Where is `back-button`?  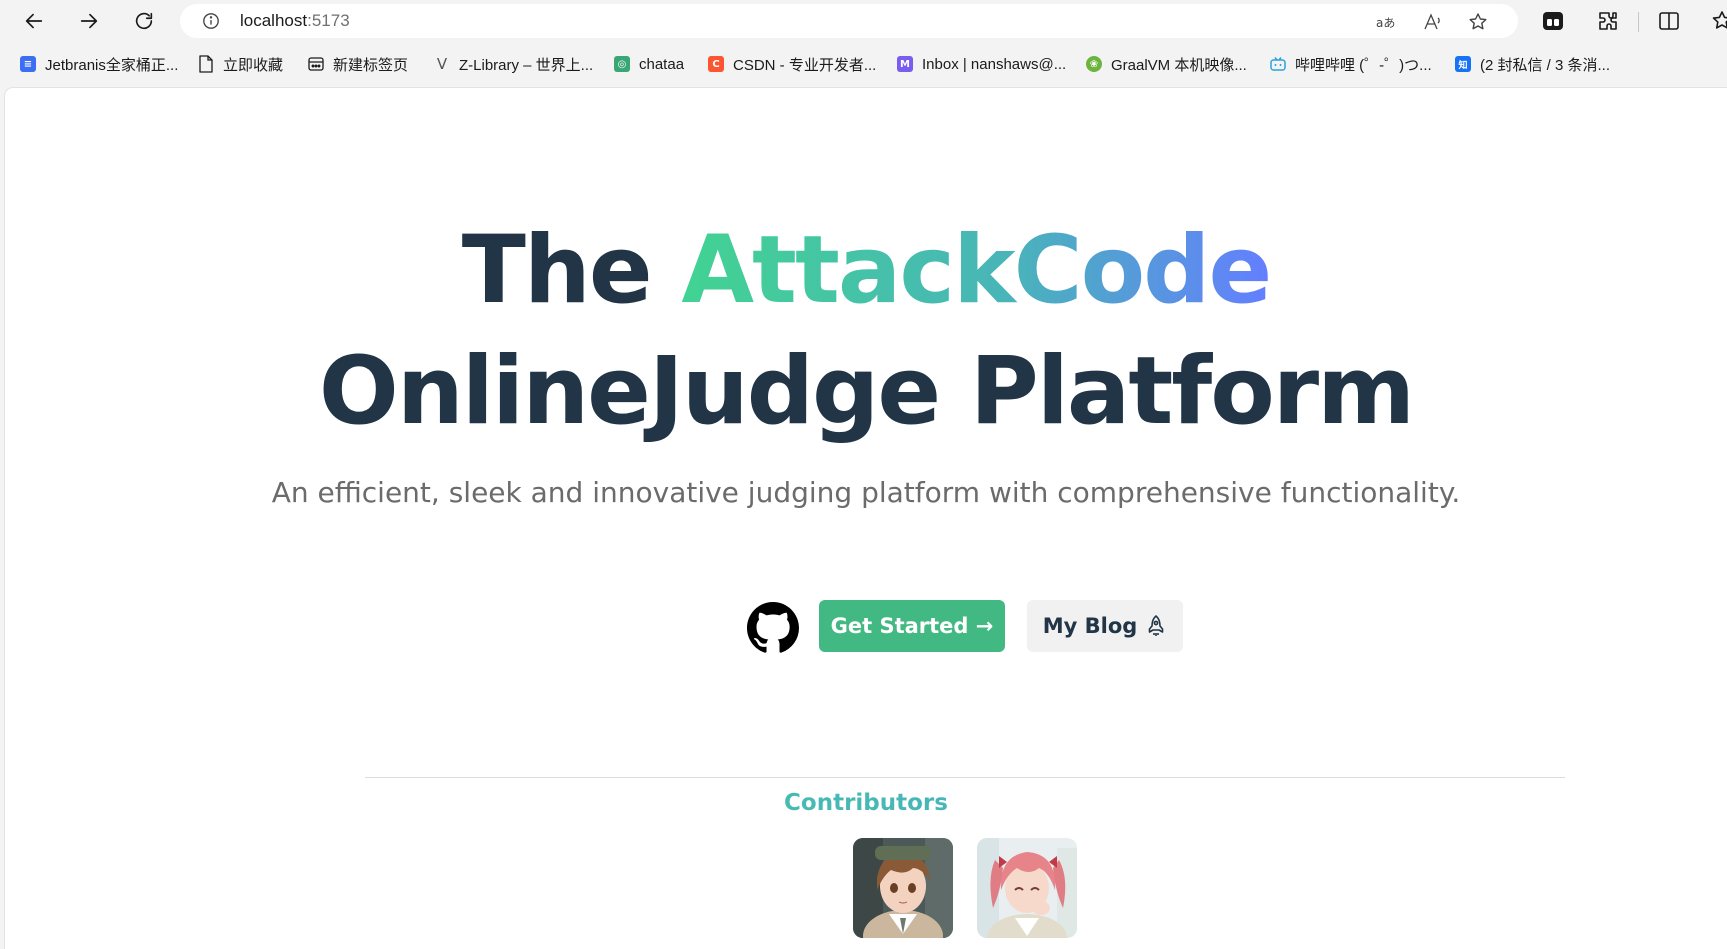 back-button is located at coordinates (34, 21).